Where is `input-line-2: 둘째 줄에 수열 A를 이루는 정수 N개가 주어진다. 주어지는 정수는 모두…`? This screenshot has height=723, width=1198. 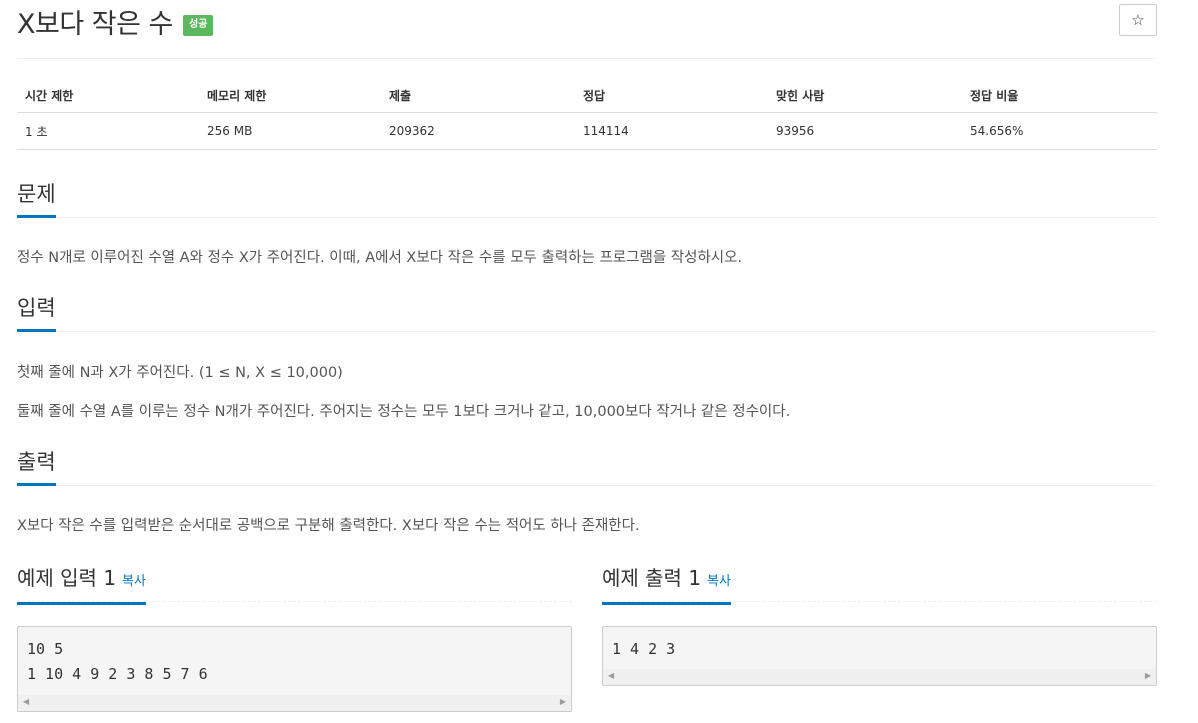 input-line-2: 둘째 줄에 수열 A를 이루는 정수 N개가 주어진다. 주어지는 정수는 모두… is located at coordinates (404, 412).